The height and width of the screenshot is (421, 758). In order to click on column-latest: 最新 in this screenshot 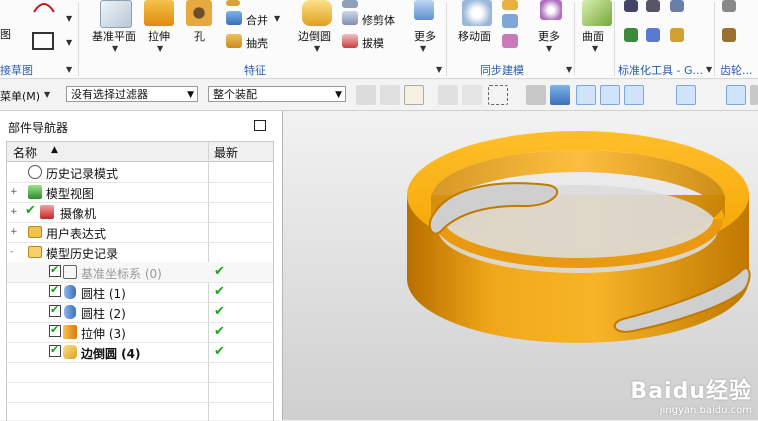, I will do `click(226, 152)`.